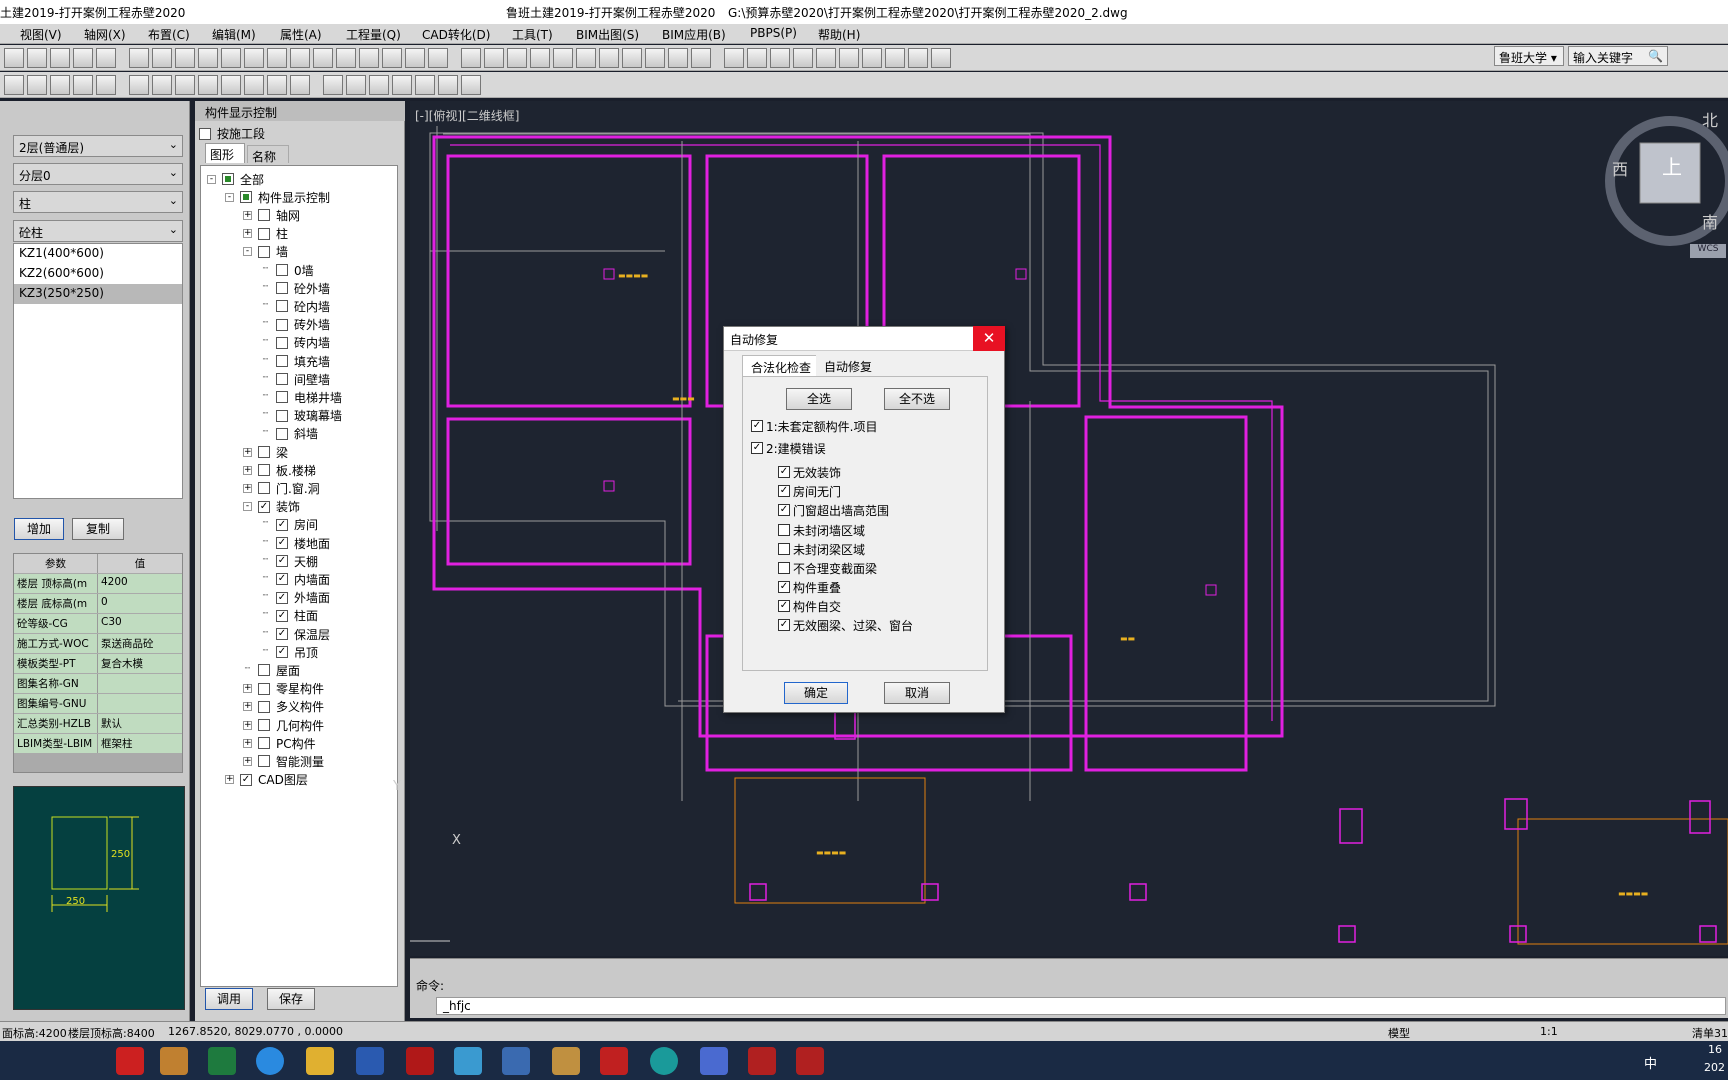  What do you see at coordinates (279, 743) in the screenshot?
I see `tree-node: + PC构件` at bounding box center [279, 743].